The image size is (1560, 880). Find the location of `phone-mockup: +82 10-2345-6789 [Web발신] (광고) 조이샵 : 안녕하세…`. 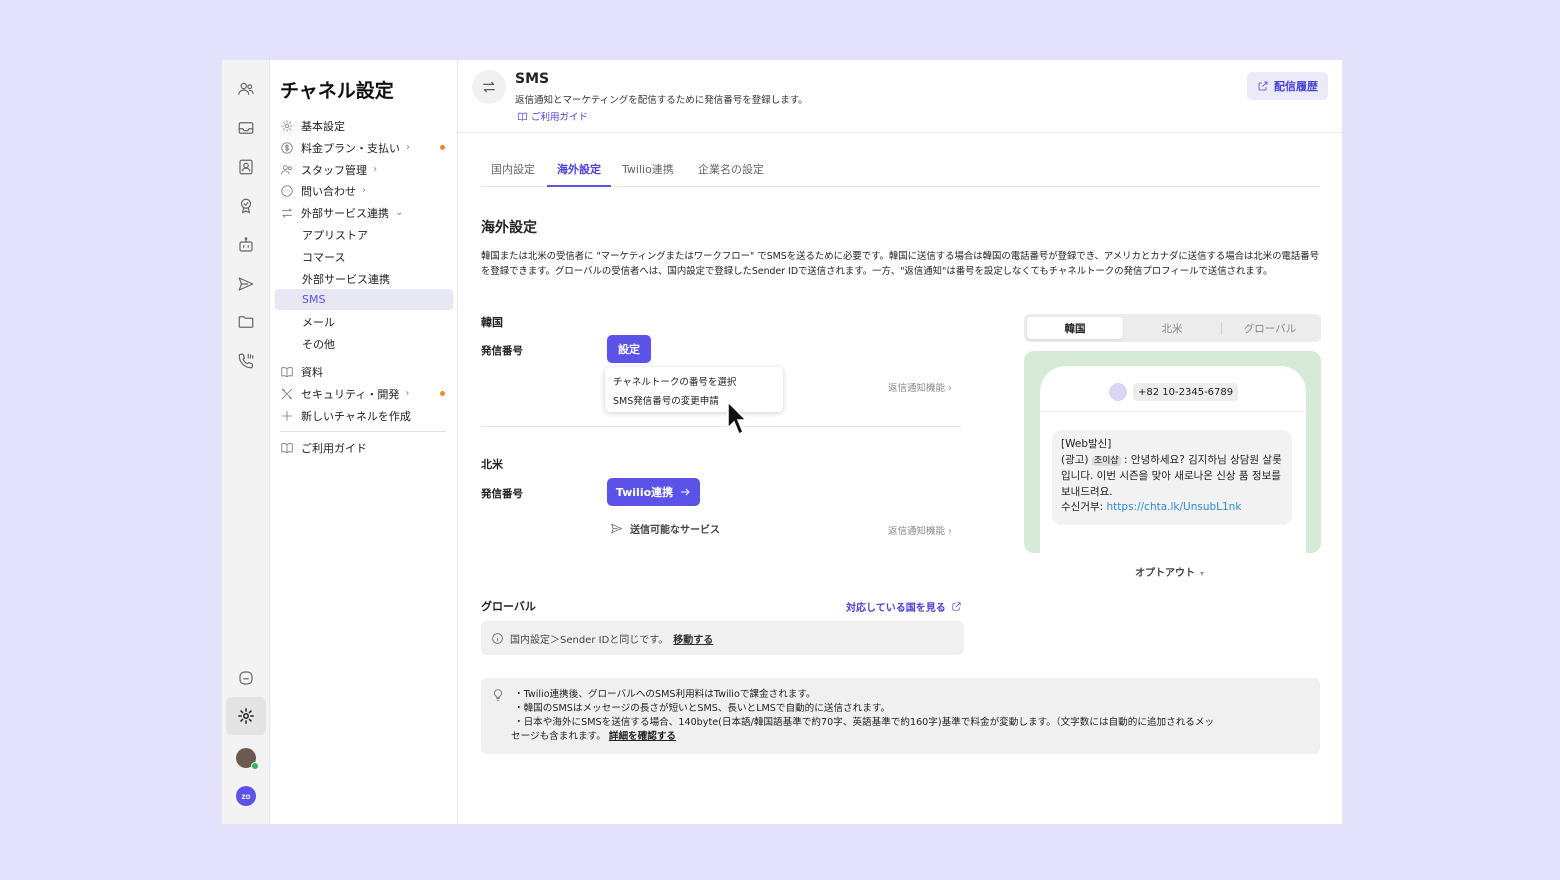

phone-mockup: +82 10-2345-6789 [Web발신] (광고) 조이샵 : 안녕하세… is located at coordinates (1173, 459).